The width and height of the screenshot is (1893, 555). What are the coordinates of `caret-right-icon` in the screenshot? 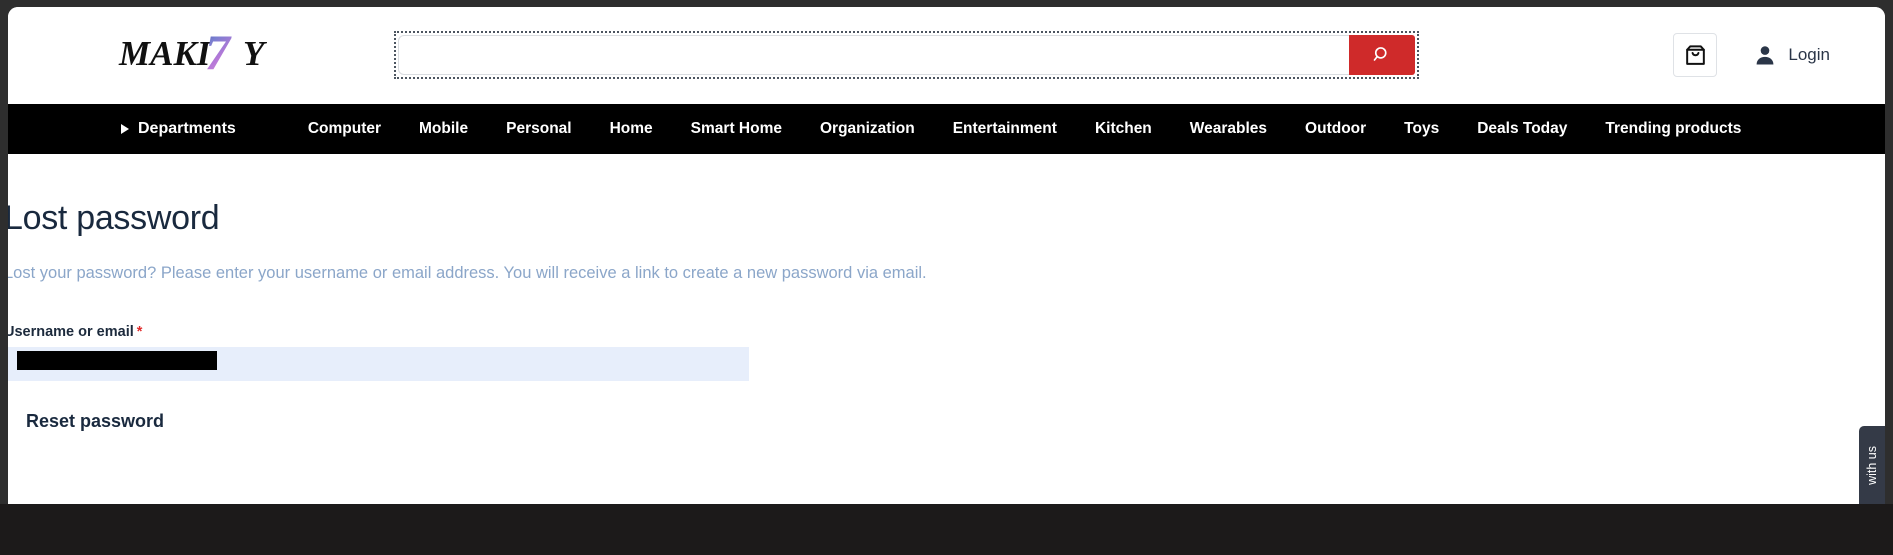 It's located at (125, 129).